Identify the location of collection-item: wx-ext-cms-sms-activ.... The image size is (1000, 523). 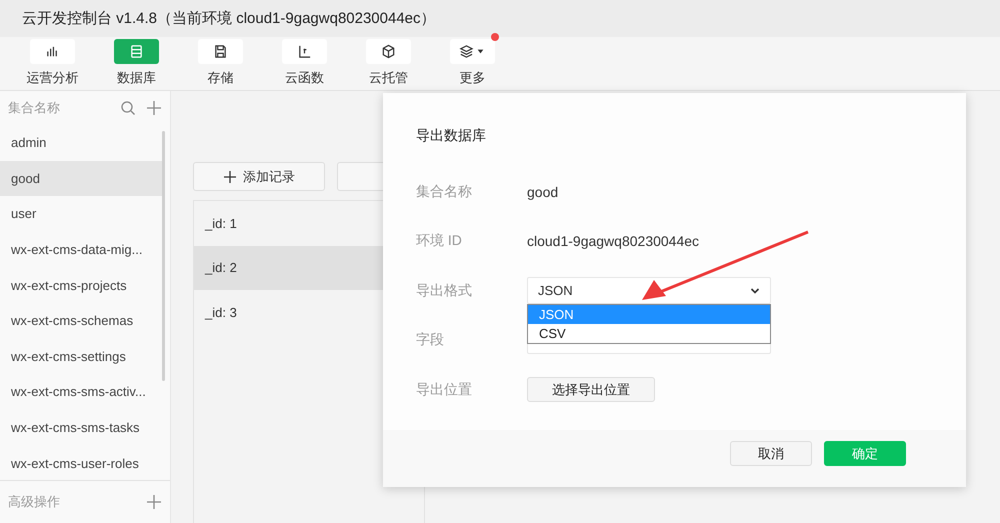
(81, 392).